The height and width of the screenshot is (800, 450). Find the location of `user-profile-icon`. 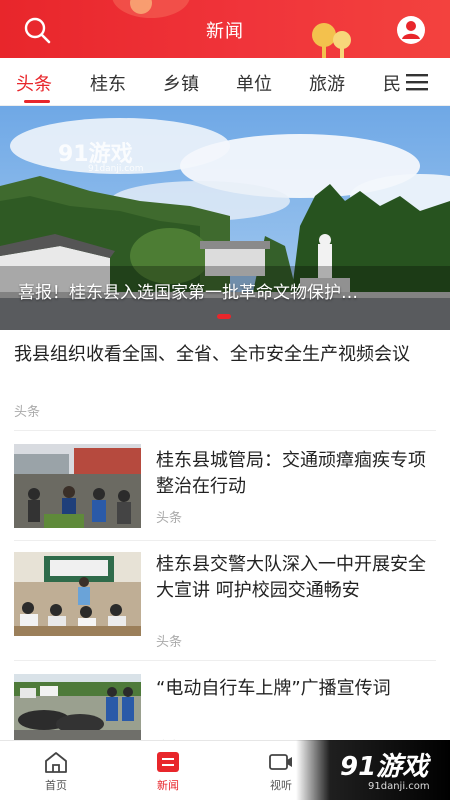

user-profile-icon is located at coordinates (411, 30).